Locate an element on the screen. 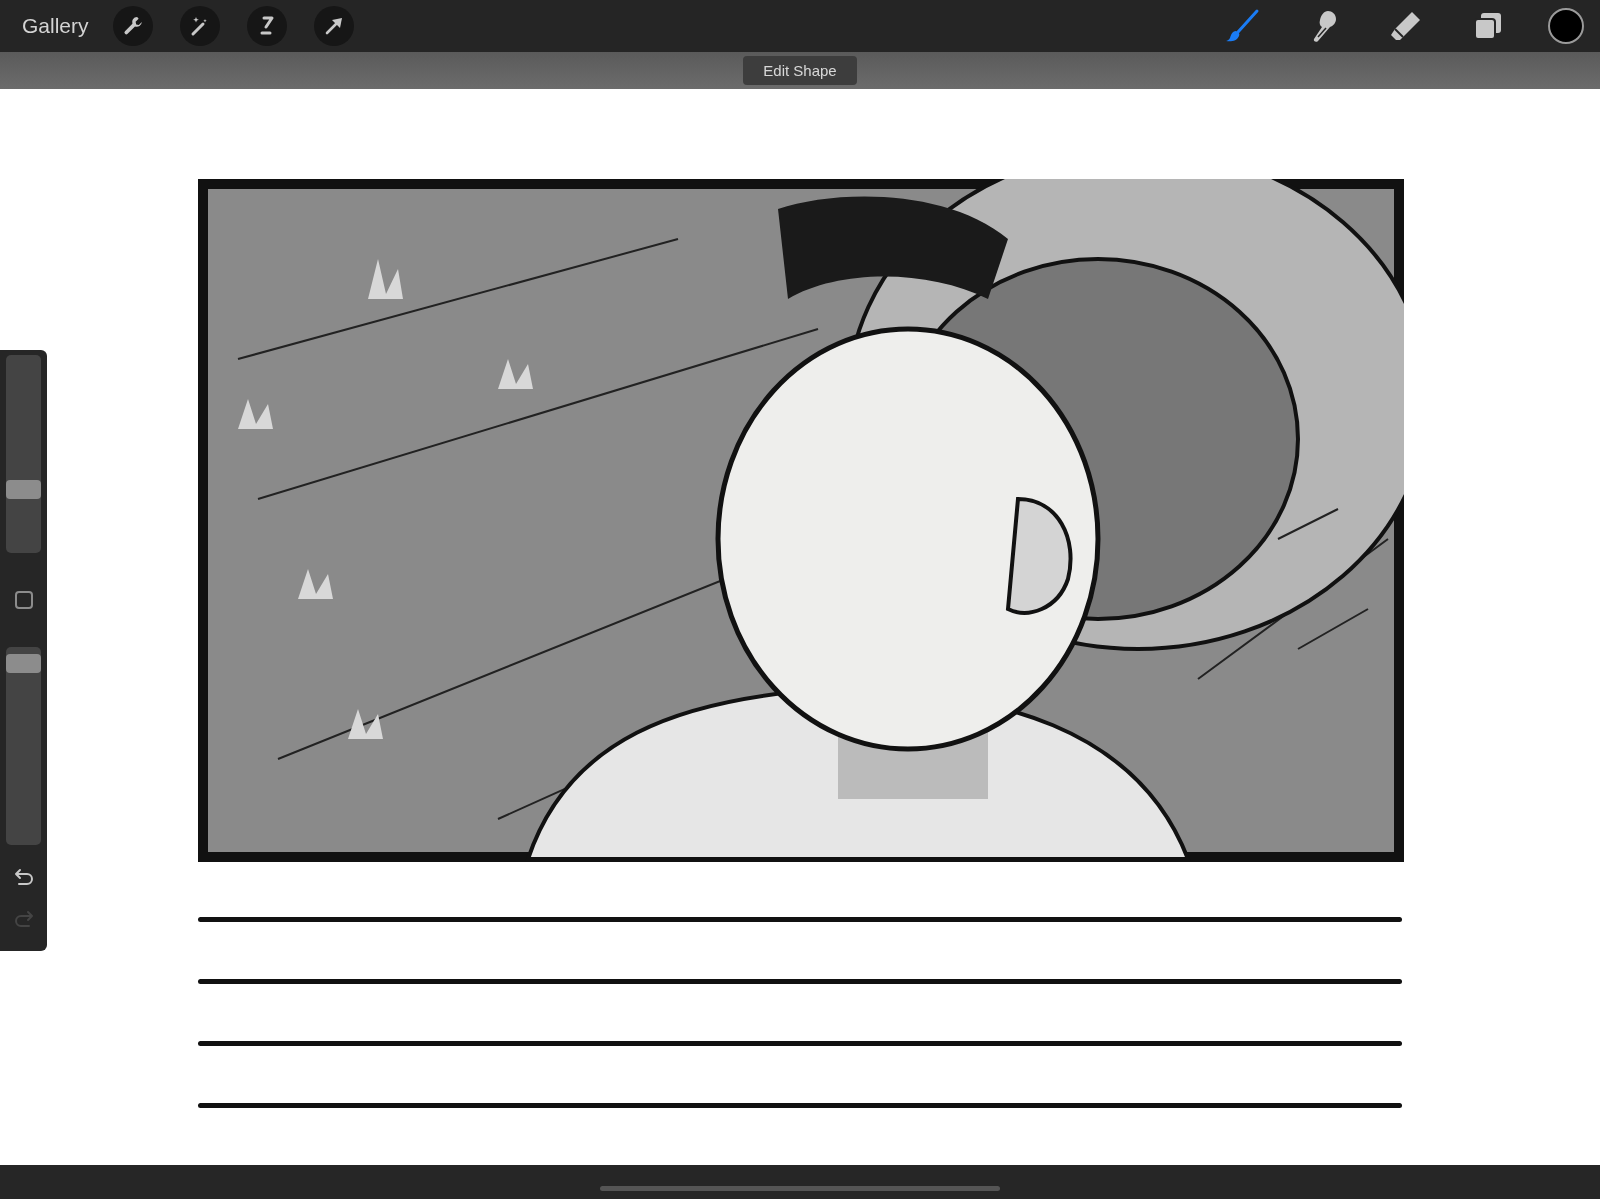  transform-button is located at coordinates (333, 26).